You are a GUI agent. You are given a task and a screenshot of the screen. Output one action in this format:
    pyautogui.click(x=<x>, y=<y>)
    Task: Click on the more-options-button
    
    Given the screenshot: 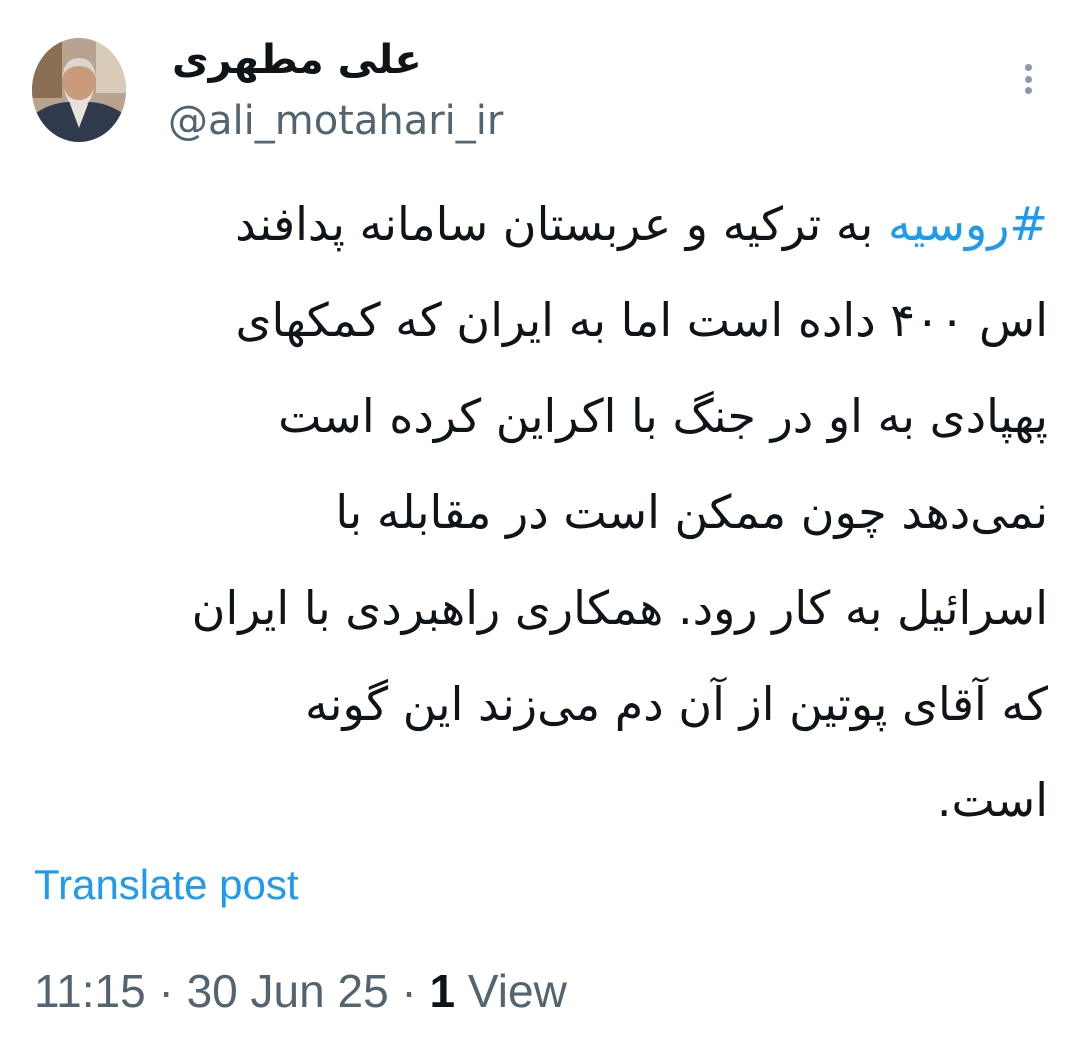 What is the action you would take?
    pyautogui.click(x=1028, y=79)
    